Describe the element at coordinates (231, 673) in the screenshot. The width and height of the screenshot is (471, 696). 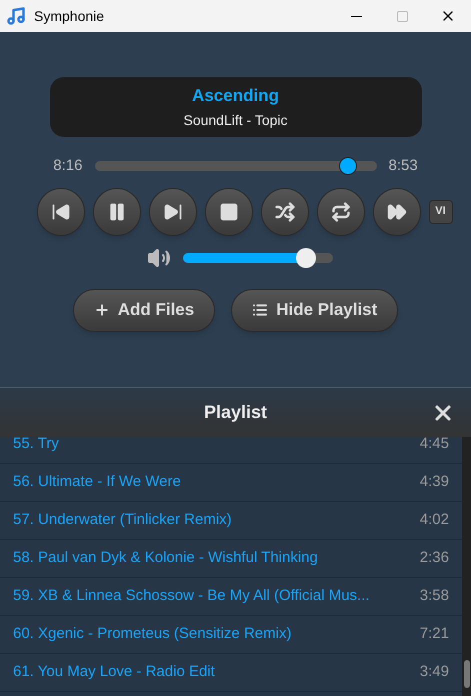
I see `playlist-row: 61. You May Love - Radio Edit 3:49` at that location.